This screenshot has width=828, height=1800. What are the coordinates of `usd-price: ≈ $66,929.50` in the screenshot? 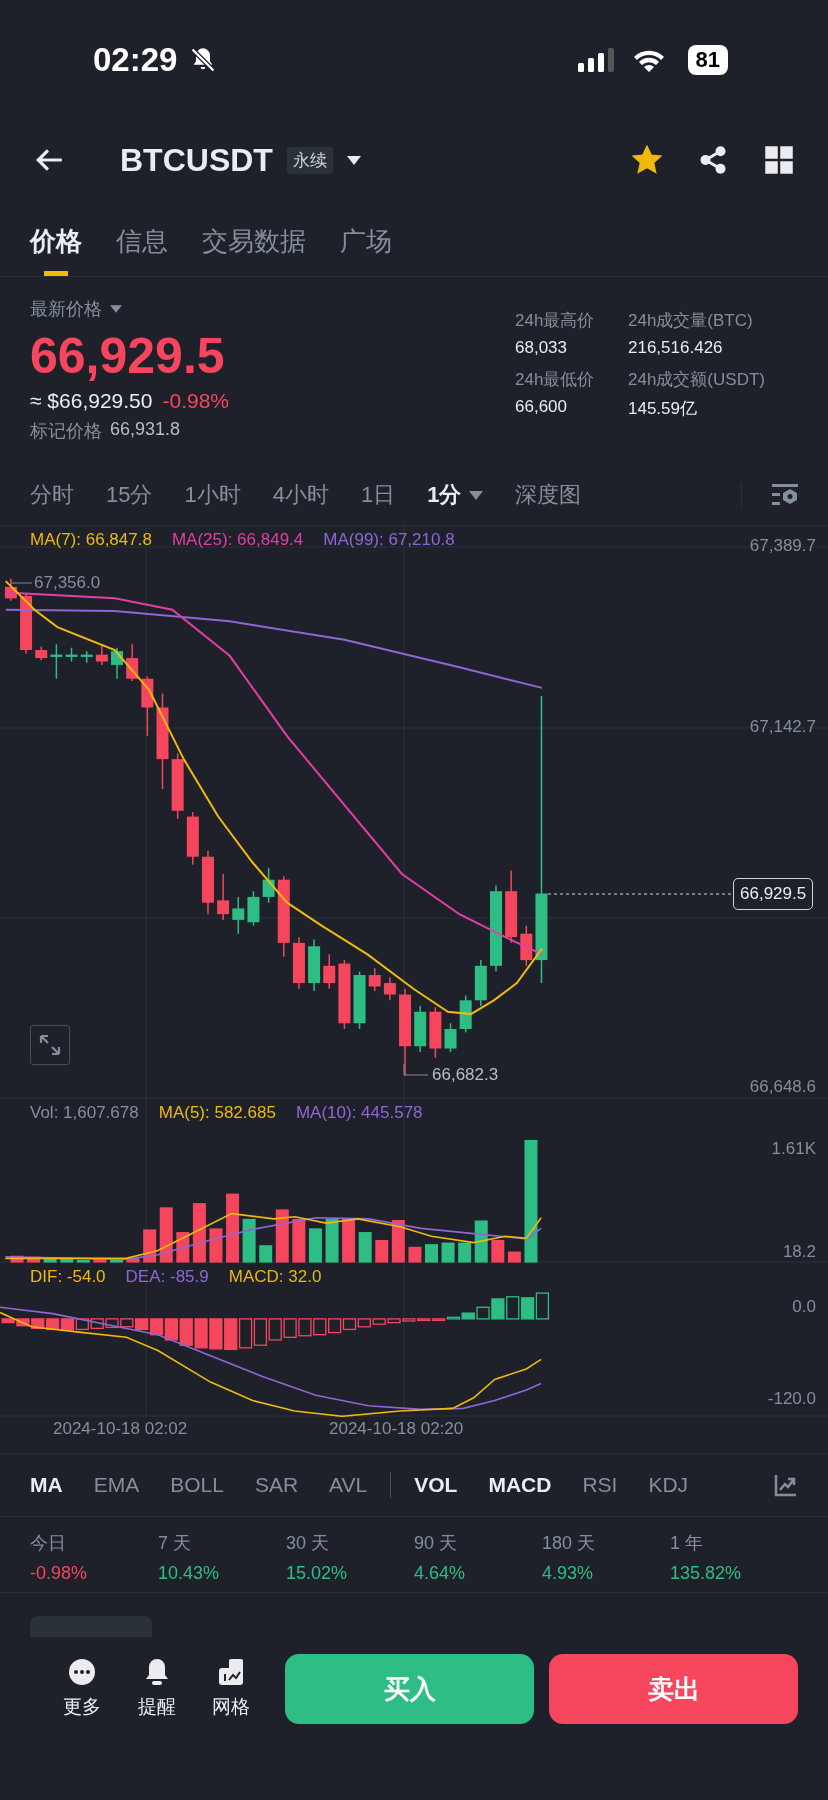 It's located at (91, 401).